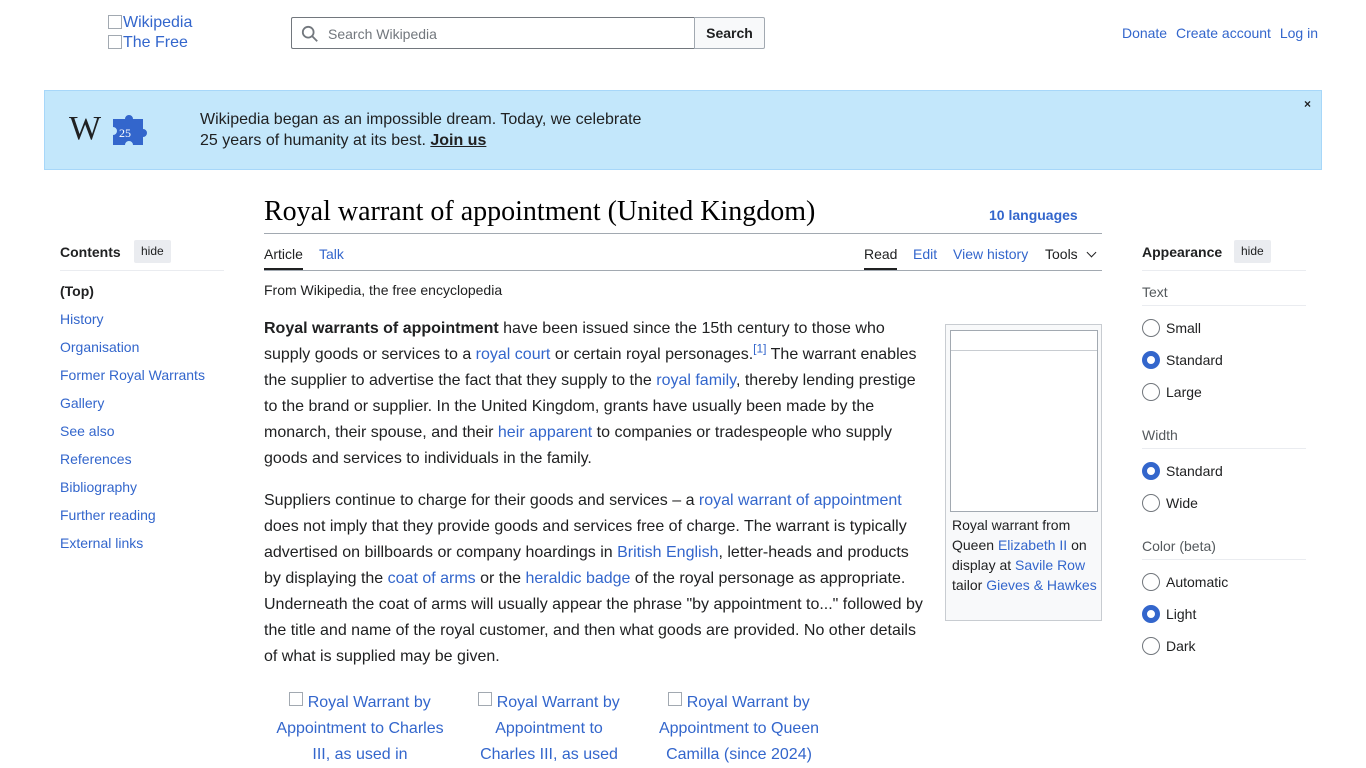 The image size is (1366, 768). I want to click on toc-item: Further reading, so click(108, 515).